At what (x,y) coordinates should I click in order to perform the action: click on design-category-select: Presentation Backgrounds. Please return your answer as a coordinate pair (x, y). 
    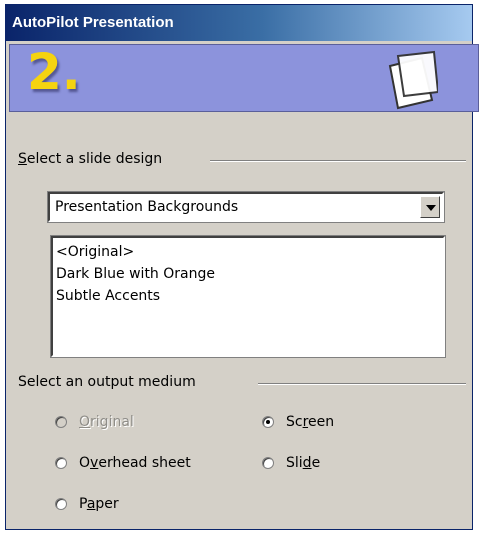
    Looking at the image, I should click on (246, 207).